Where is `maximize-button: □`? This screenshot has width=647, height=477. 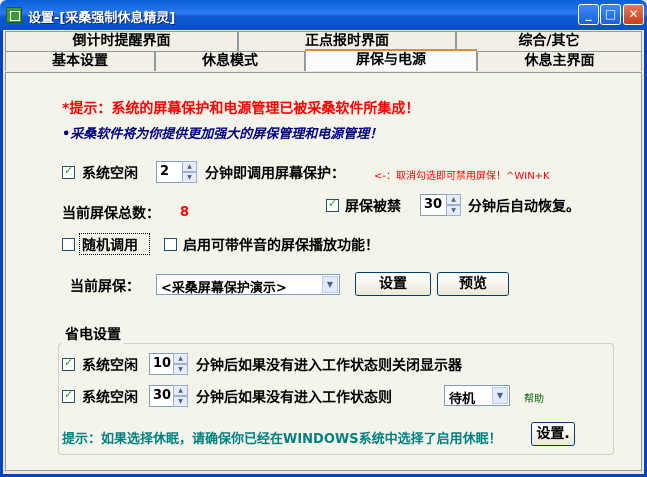
maximize-button: □ is located at coordinates (610, 14).